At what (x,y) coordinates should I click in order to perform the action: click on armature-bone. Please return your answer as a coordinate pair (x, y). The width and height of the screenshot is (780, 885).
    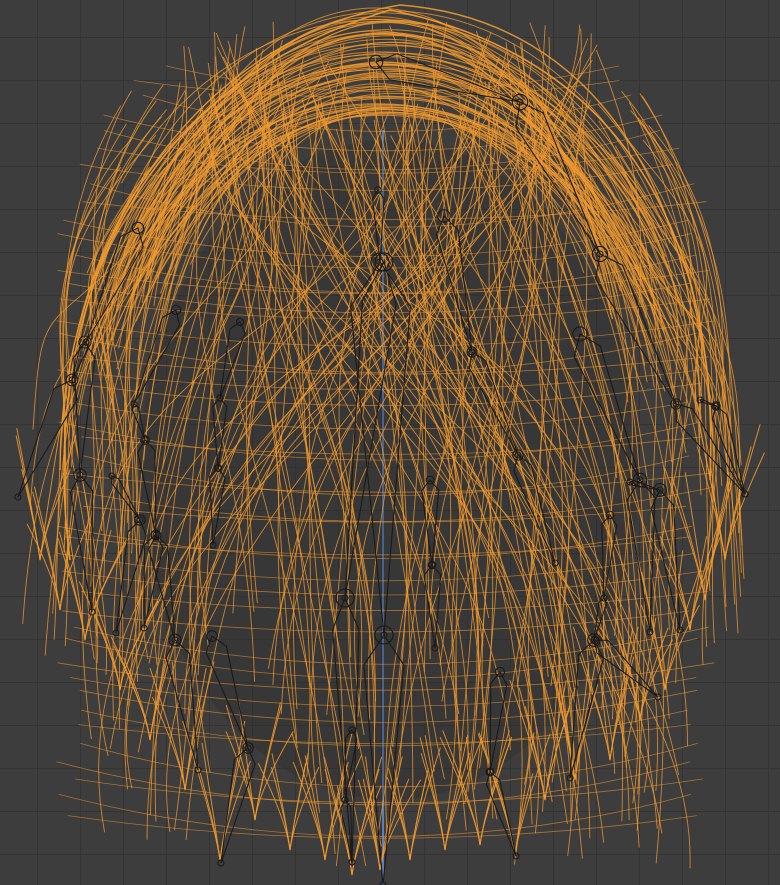
    Looking at the image, I should click on (236, 804).